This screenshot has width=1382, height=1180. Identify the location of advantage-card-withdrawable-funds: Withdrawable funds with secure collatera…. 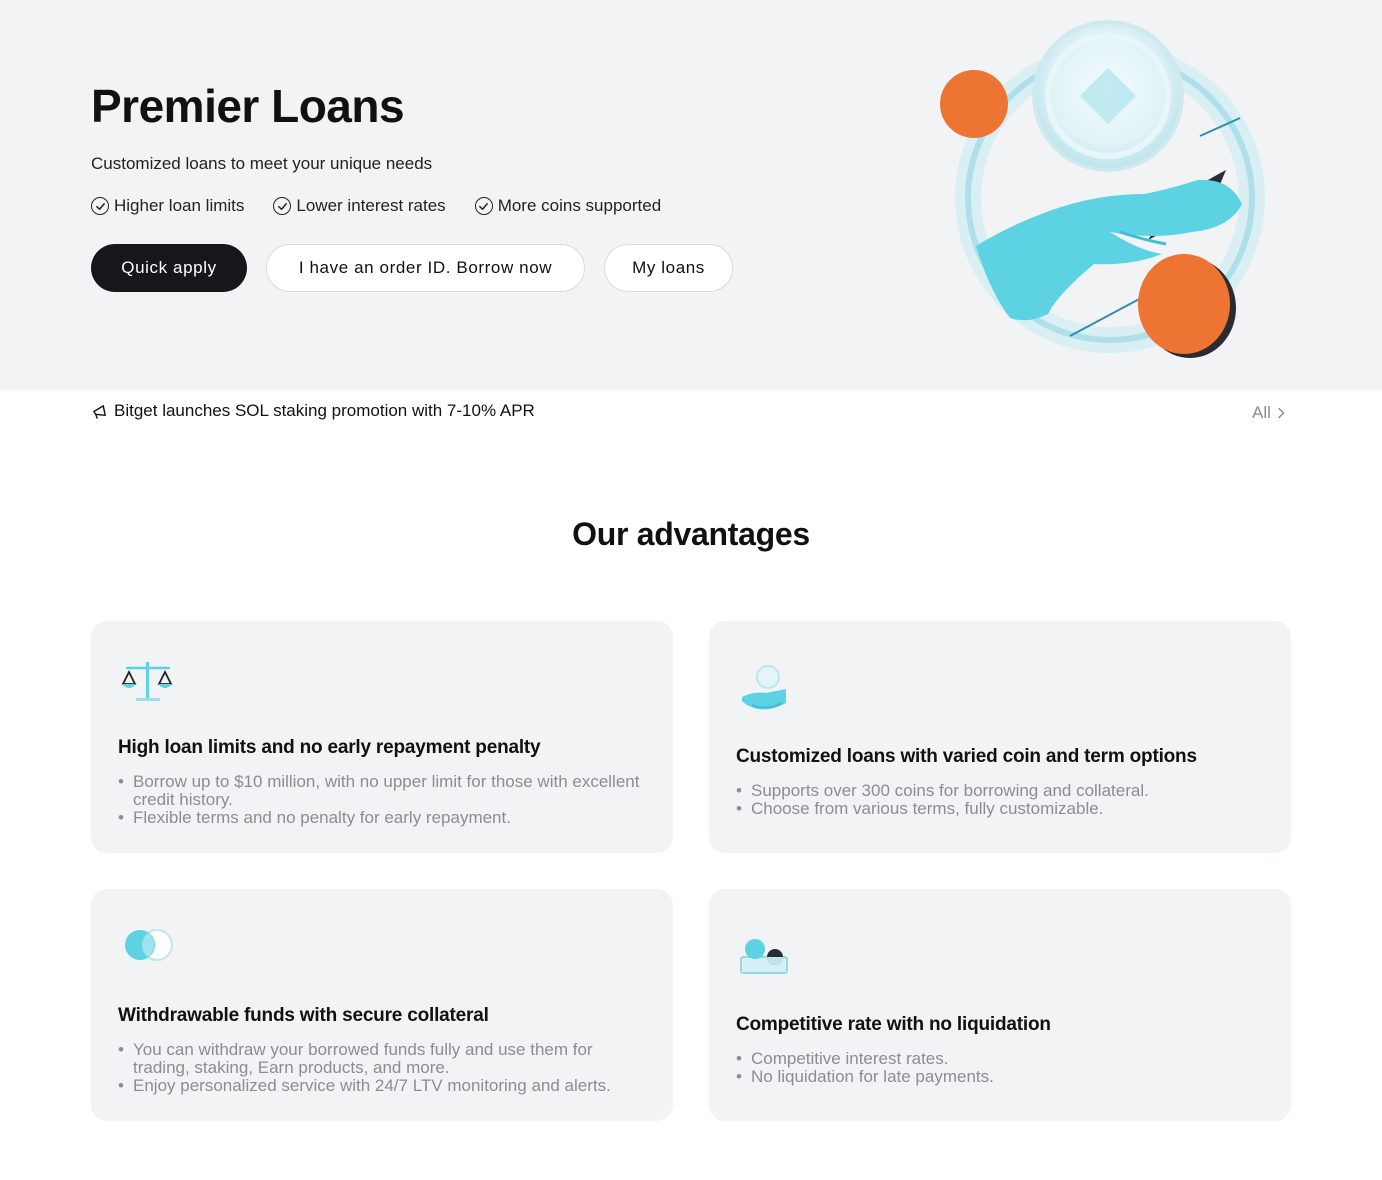
(382, 1005).